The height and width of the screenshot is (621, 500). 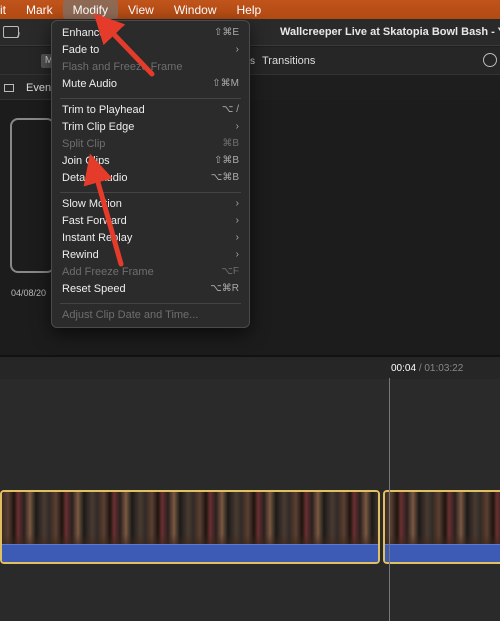 I want to click on menu-item-trim-clip-edge: Trim Clip Edge ›, so click(x=150, y=127).